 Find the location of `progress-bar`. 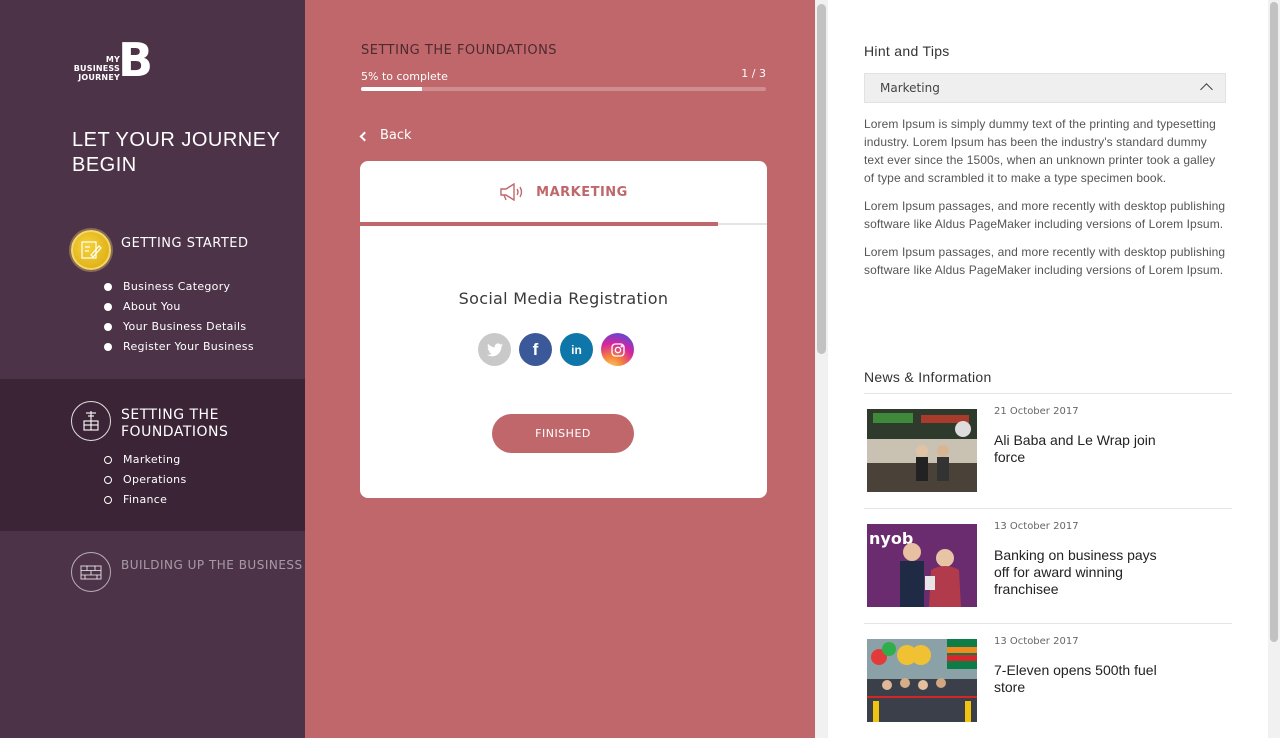

progress-bar is located at coordinates (563, 89).